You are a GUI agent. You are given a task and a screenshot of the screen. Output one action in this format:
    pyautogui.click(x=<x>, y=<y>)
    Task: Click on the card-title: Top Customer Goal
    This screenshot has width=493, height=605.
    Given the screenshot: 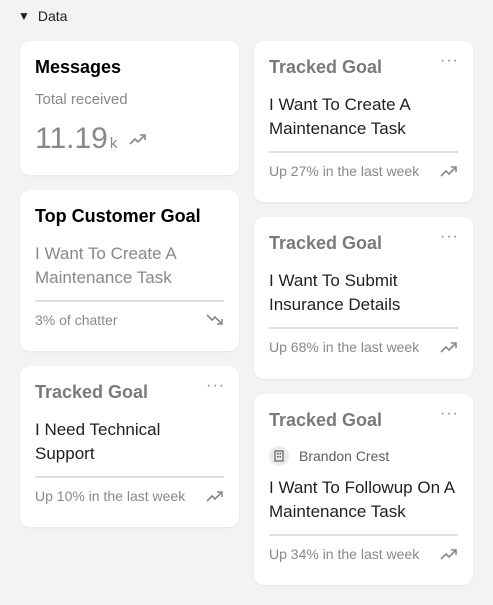 What is the action you would take?
    pyautogui.click(x=118, y=216)
    